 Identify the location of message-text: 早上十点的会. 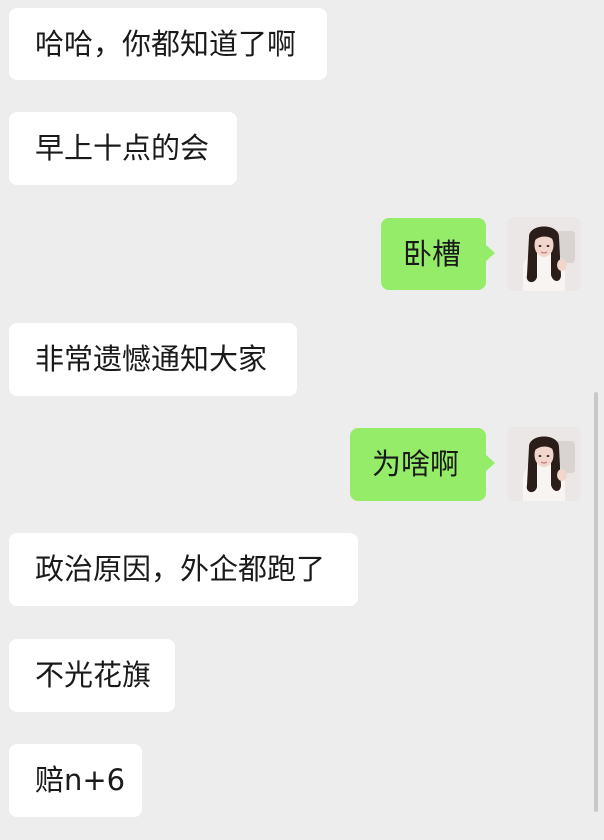
(122, 148).